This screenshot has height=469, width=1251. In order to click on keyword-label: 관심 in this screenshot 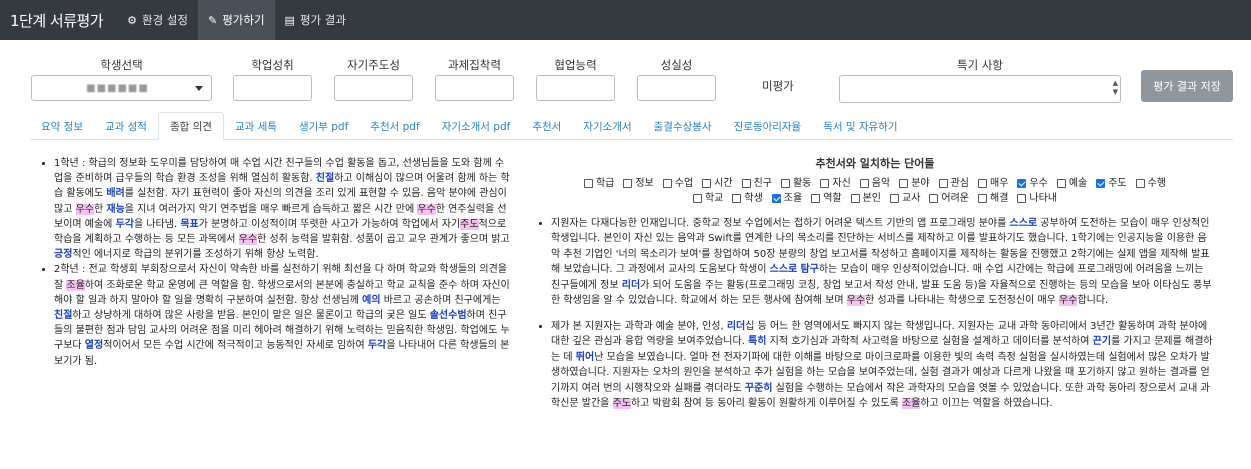, I will do `click(960, 183)`.